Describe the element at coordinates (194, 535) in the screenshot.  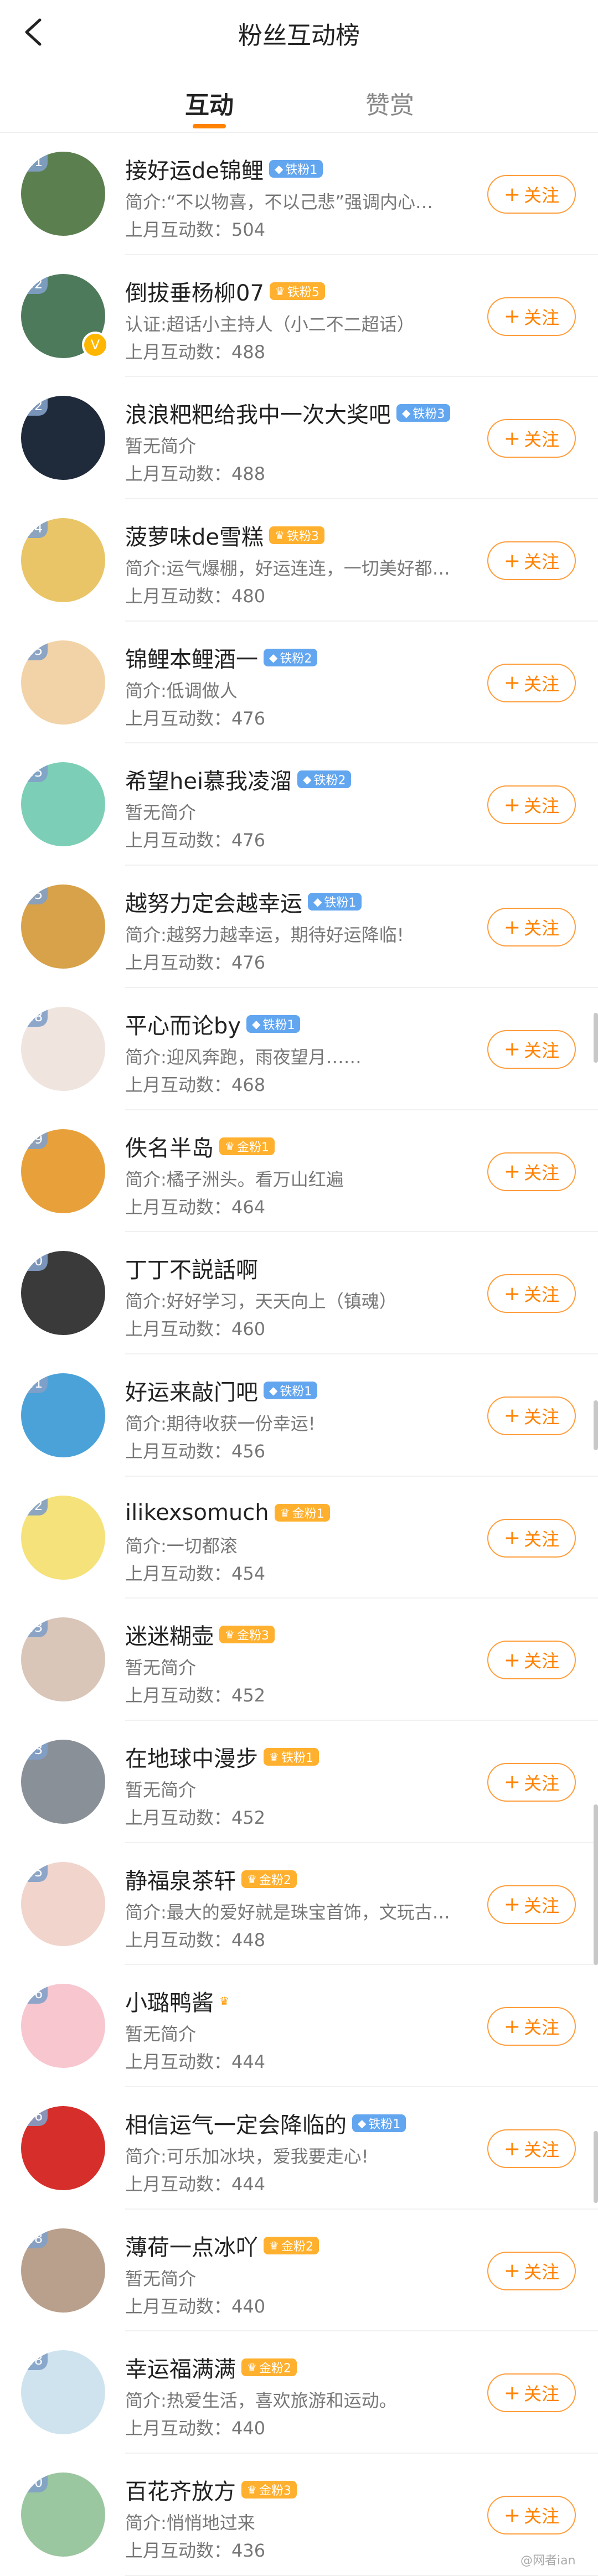
I see `user-name: 菠萝味de雪糕` at that location.